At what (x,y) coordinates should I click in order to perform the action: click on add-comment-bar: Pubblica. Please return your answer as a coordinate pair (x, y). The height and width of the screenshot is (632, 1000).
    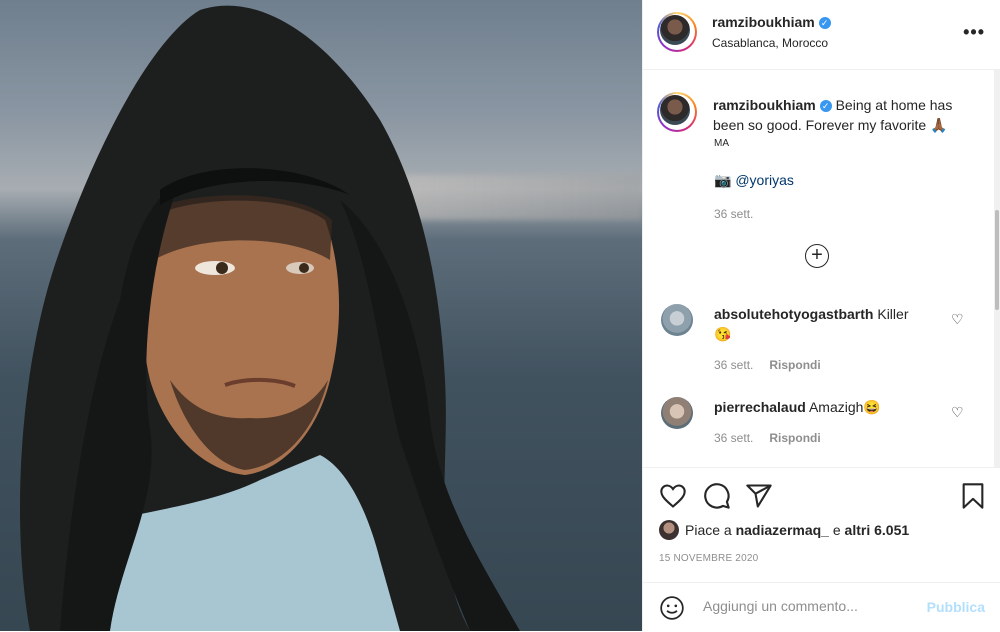
    Looking at the image, I should click on (821, 607).